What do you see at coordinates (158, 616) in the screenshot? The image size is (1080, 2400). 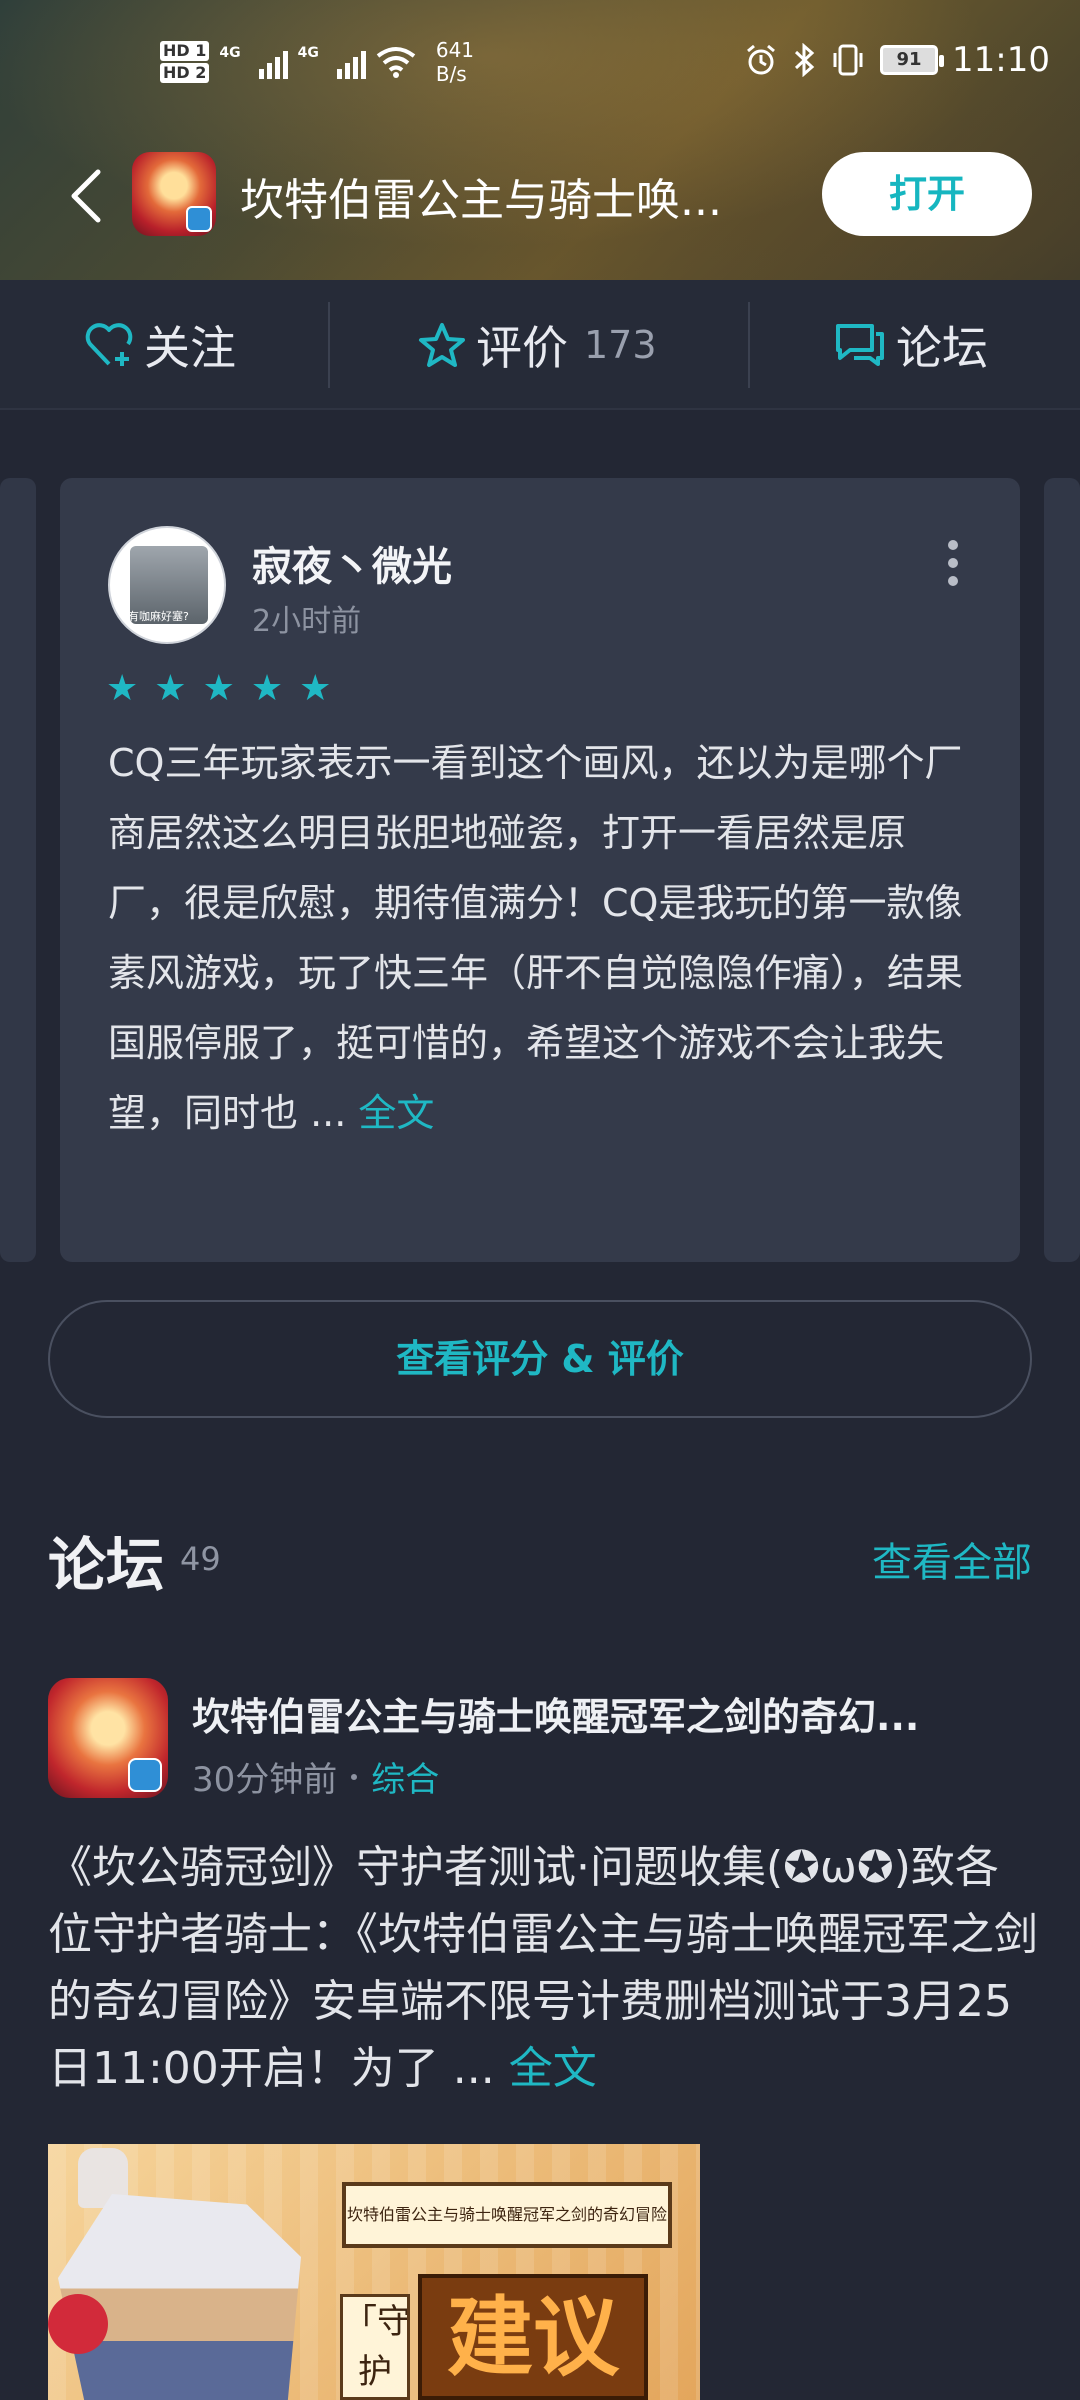 I see `avatar-caption: 有咖麻好塞?` at bounding box center [158, 616].